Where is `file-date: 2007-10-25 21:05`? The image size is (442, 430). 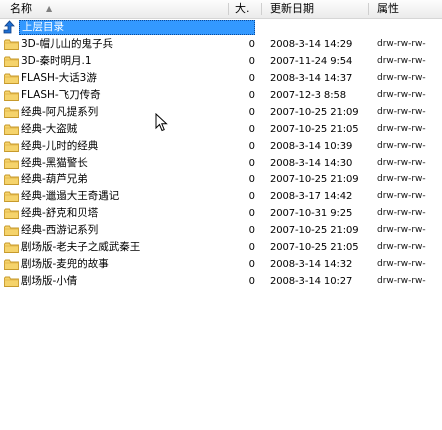 file-date: 2007-10-25 21:05 is located at coordinates (314, 248).